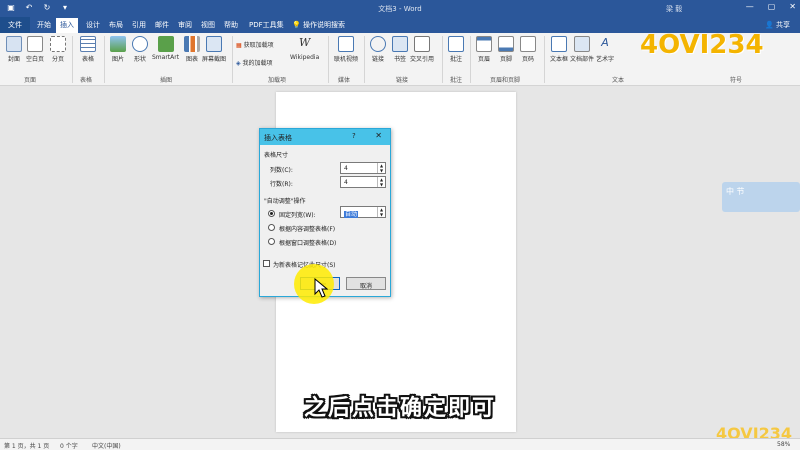 This screenshot has width=800, height=450. Describe the element at coordinates (271, 227) in the screenshot. I see `fit-contents-radio` at that location.